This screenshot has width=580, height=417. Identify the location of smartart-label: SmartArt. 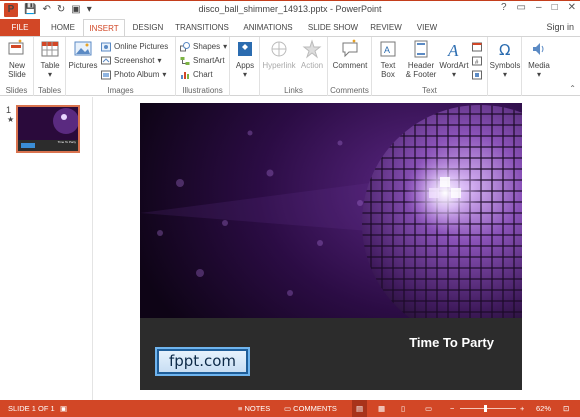
(209, 60).